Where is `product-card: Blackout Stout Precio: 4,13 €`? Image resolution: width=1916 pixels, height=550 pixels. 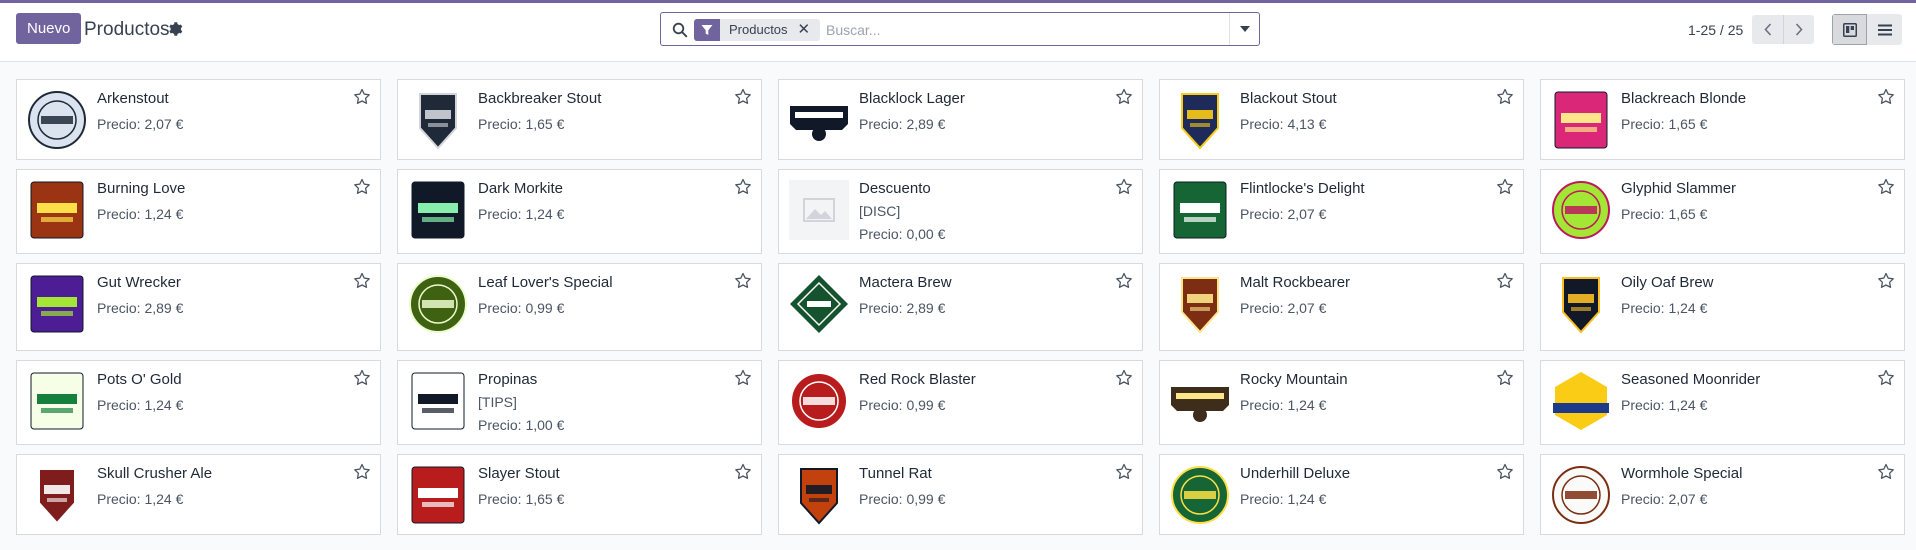
product-card: Blackout Stout Precio: 4,13 € is located at coordinates (1341, 119).